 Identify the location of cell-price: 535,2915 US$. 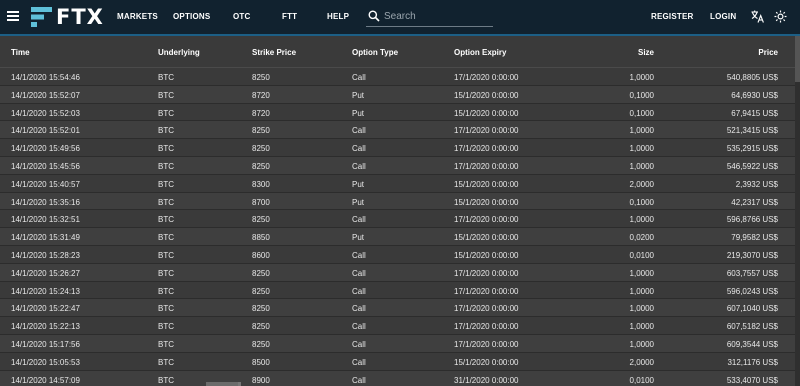
(752, 149).